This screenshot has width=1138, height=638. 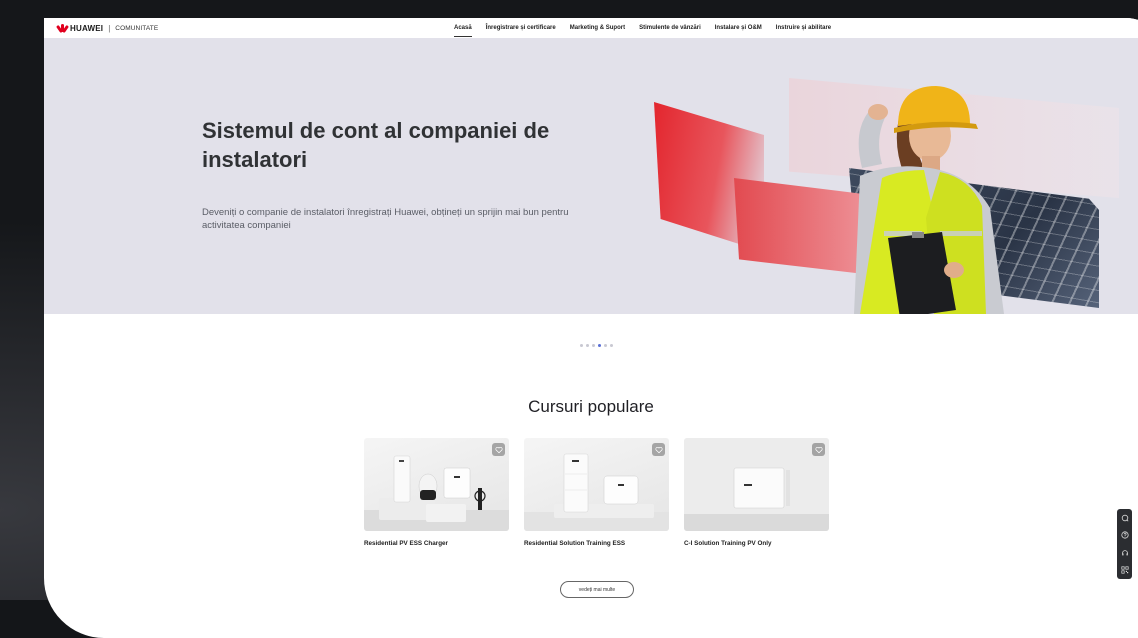 I want to click on support-icon, so click(x=1124, y=552).